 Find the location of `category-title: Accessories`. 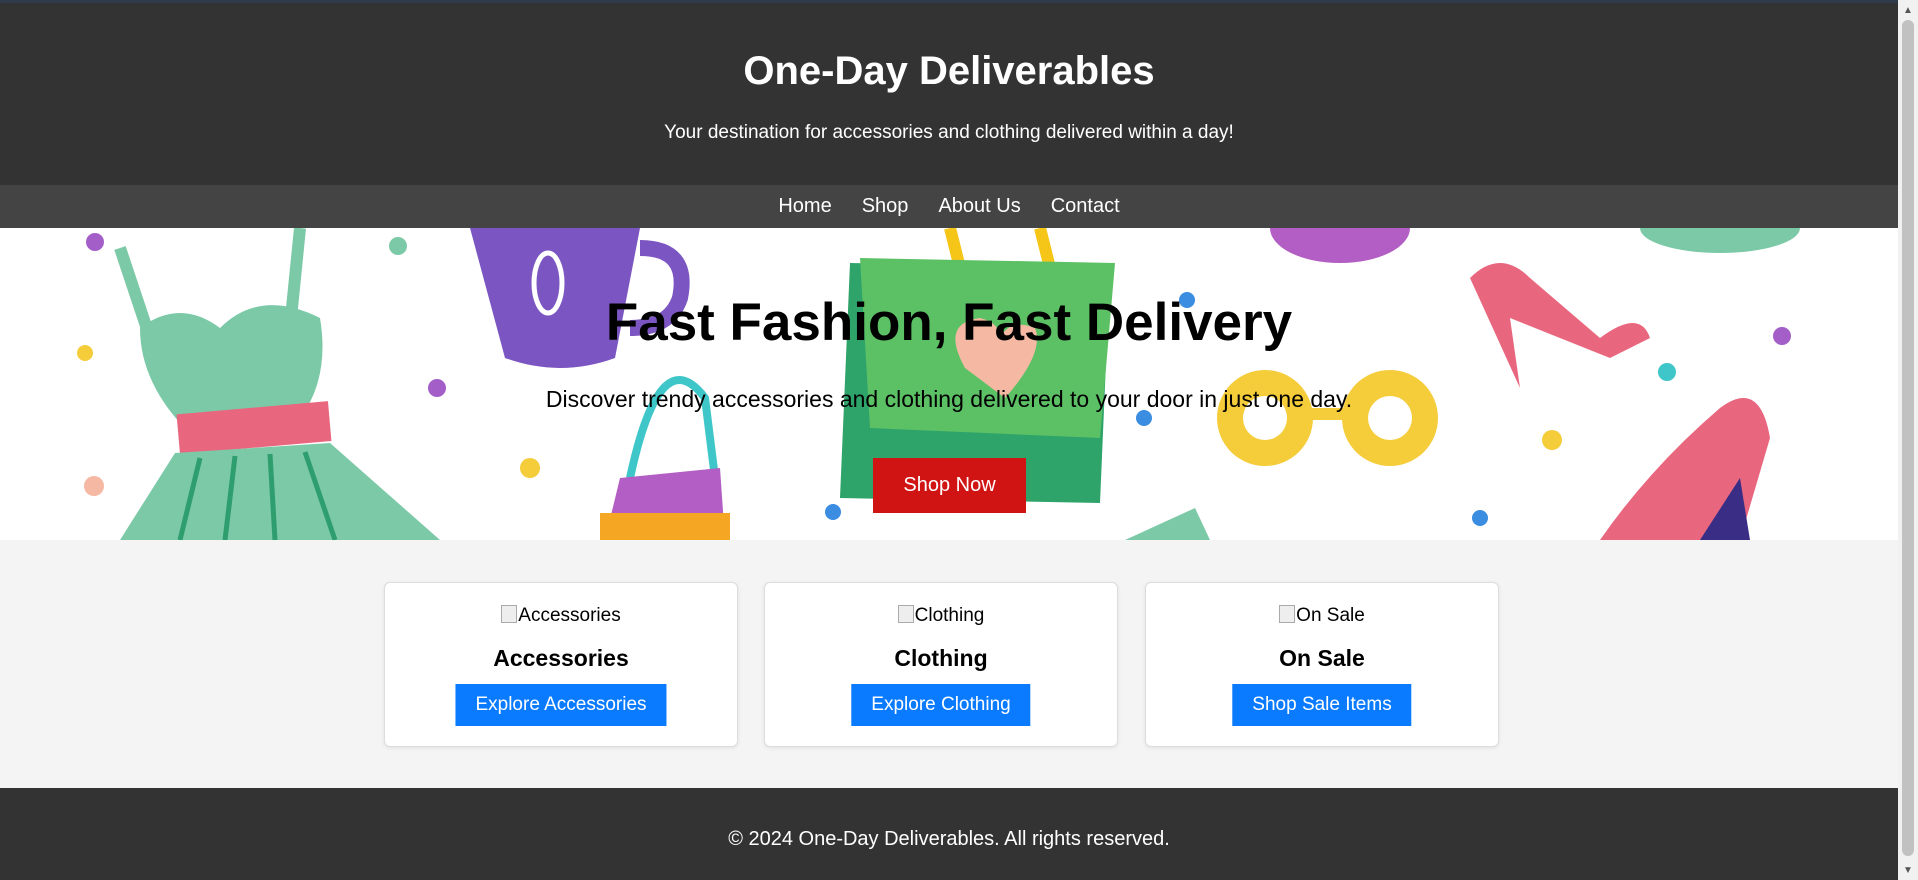

category-title: Accessories is located at coordinates (561, 658).